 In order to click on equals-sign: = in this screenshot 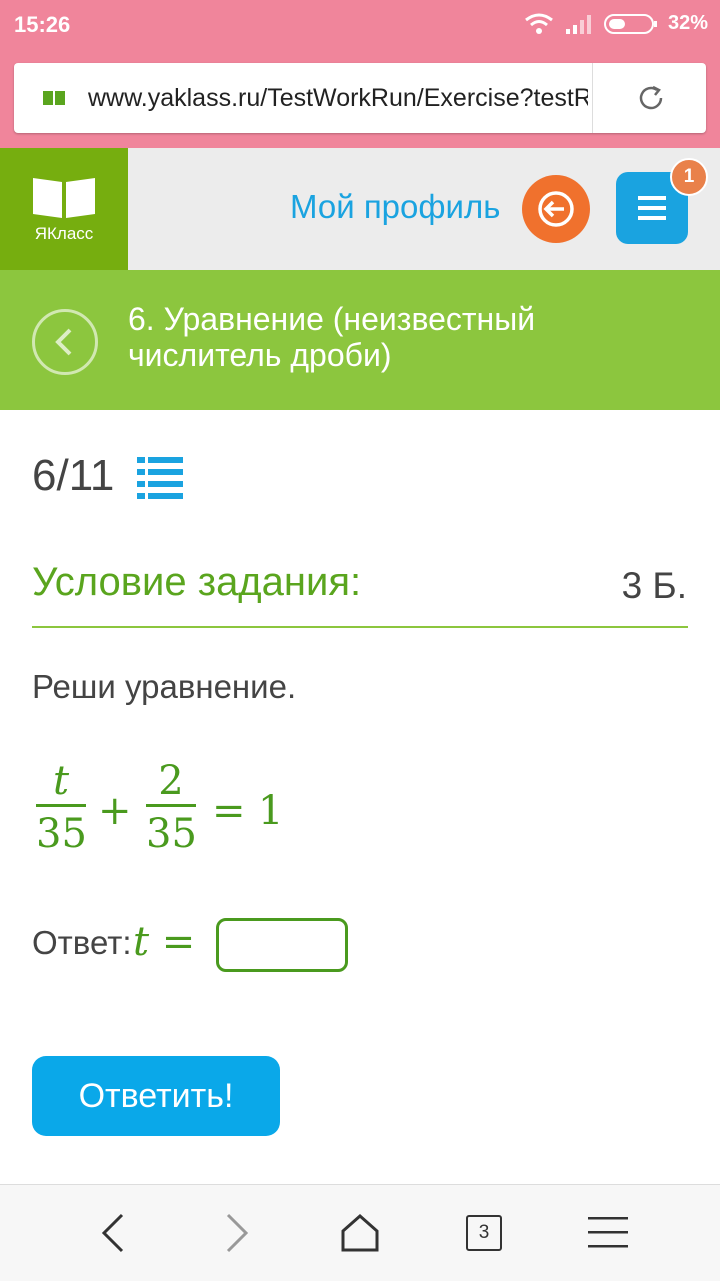, I will do `click(229, 811)`.